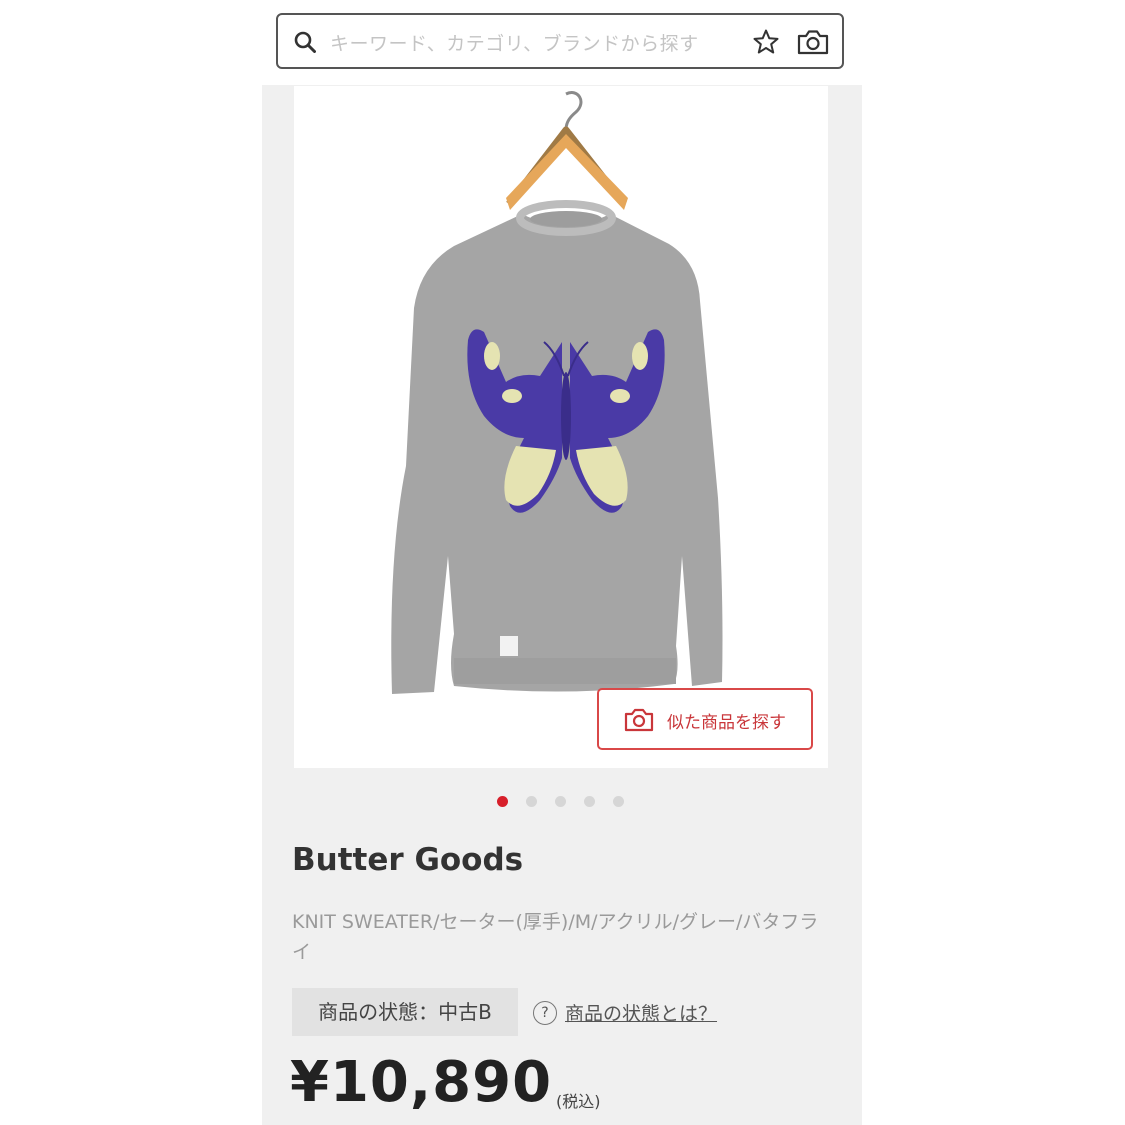 This screenshot has width=1125, height=1125. What do you see at coordinates (766, 42) in the screenshot?
I see `star-icon` at bounding box center [766, 42].